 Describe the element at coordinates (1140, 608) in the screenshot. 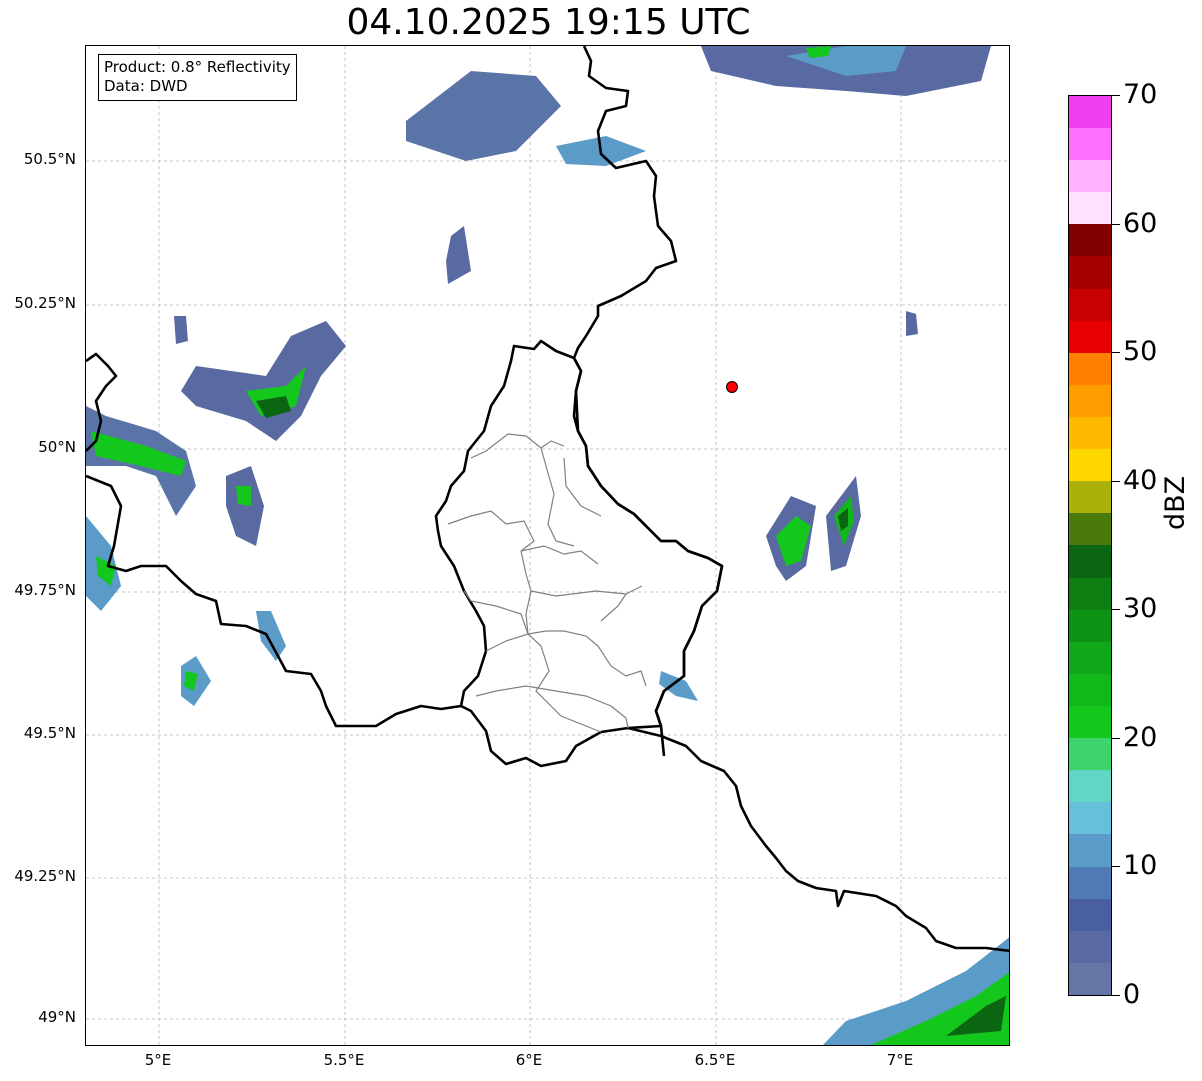

I see `colorbar-tick-label: 30` at that location.